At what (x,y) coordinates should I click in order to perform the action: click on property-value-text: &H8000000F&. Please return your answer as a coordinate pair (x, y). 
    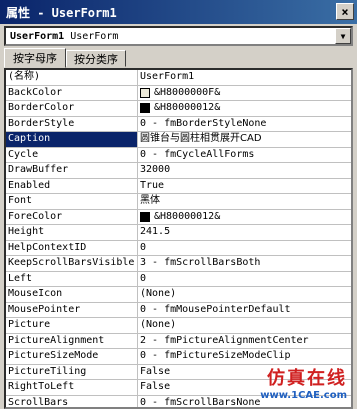
    Looking at the image, I should click on (187, 92).